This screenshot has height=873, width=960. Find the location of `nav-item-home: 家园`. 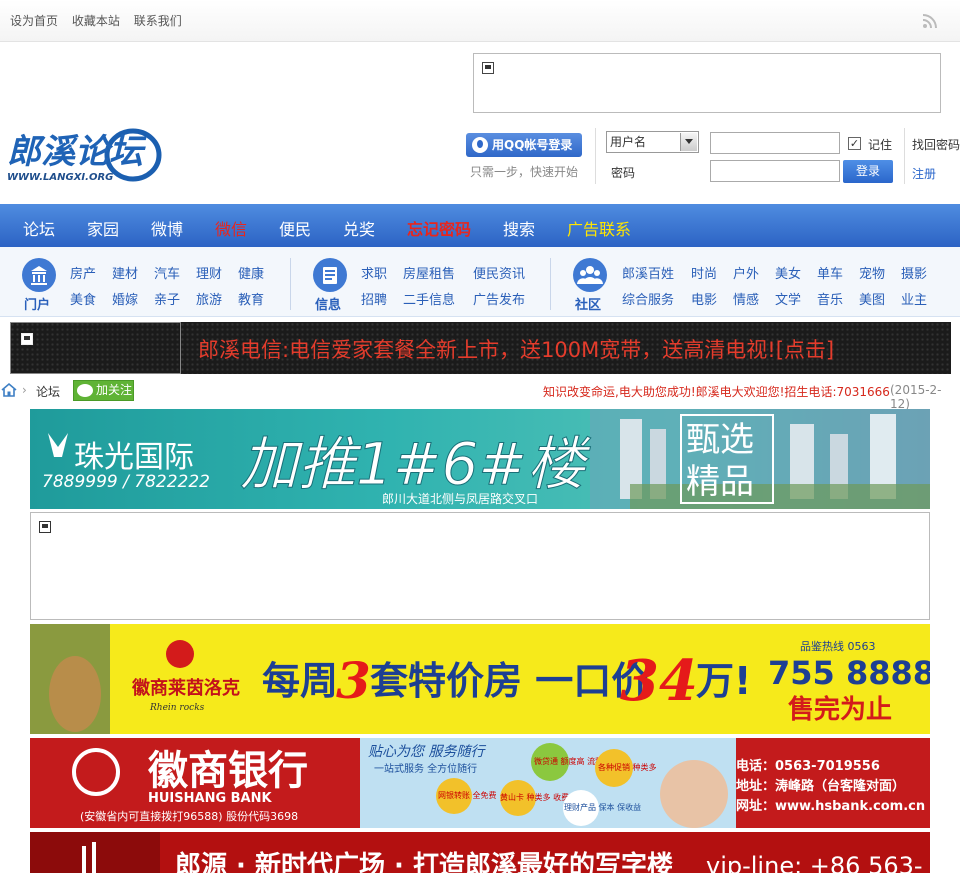

nav-item-home: 家园 is located at coordinates (103, 228).